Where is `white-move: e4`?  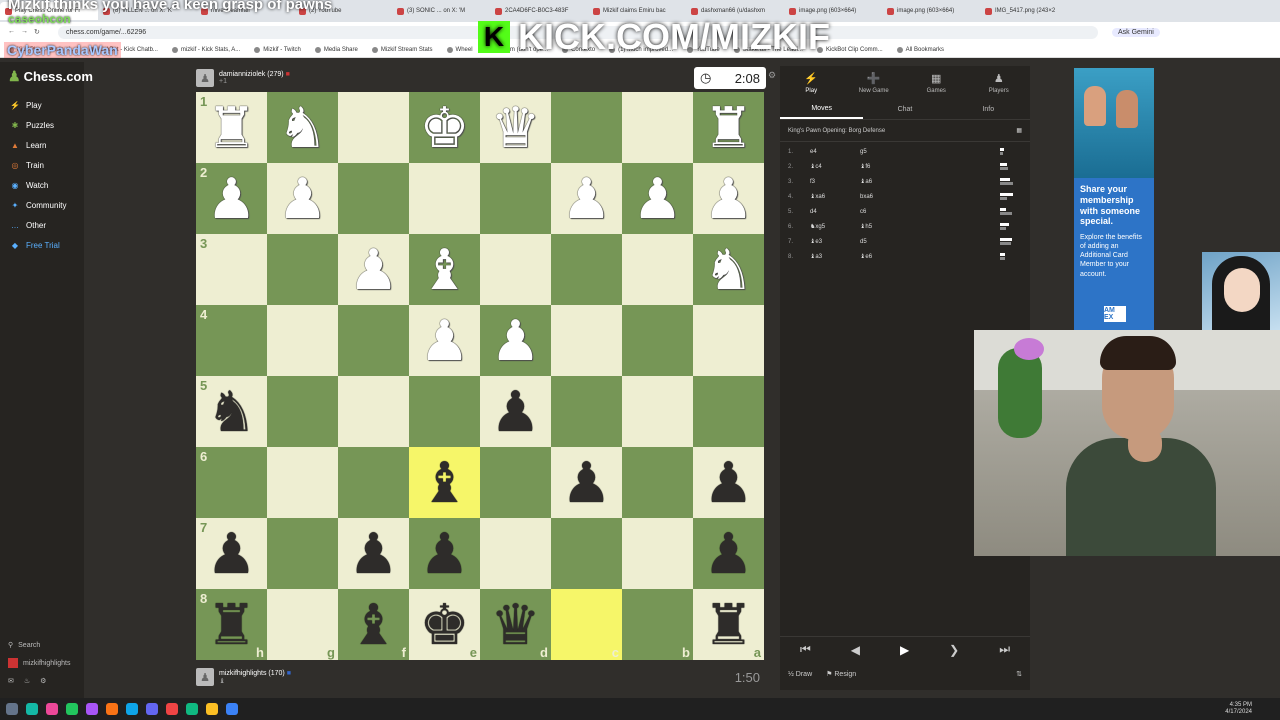 white-move: e4 is located at coordinates (835, 152).